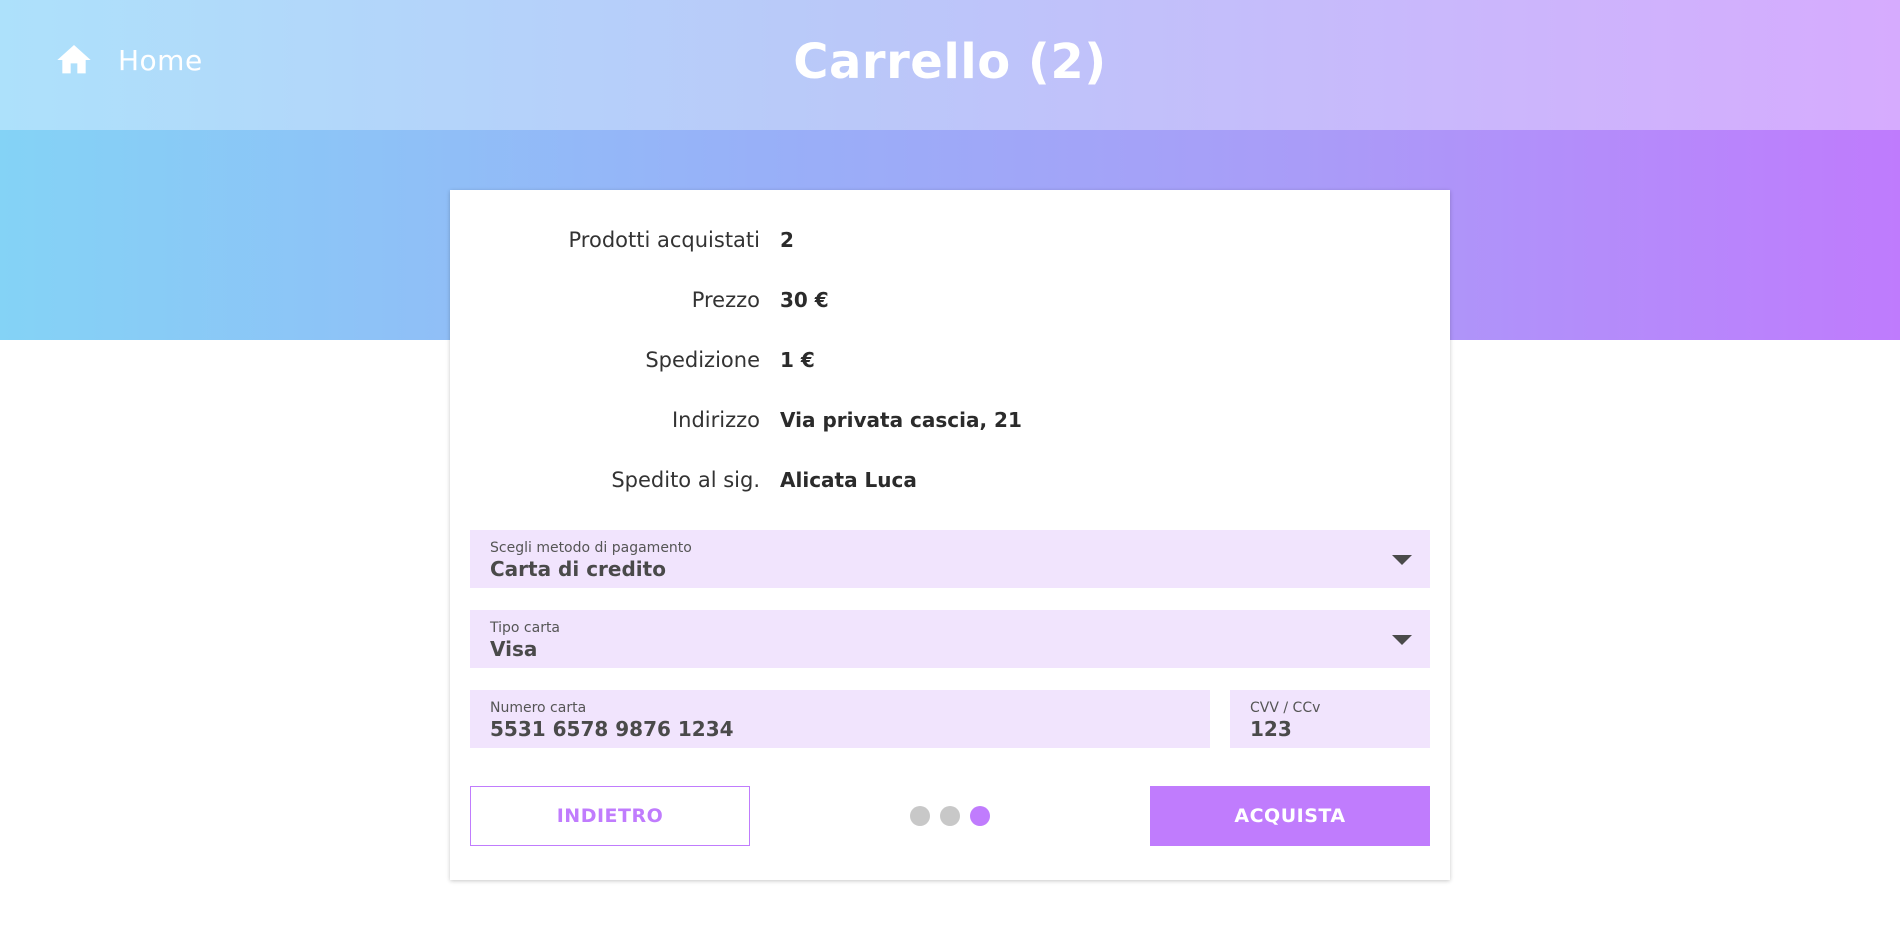 The height and width of the screenshot is (940, 1900). I want to click on back-button: INDIETRO, so click(610, 816).